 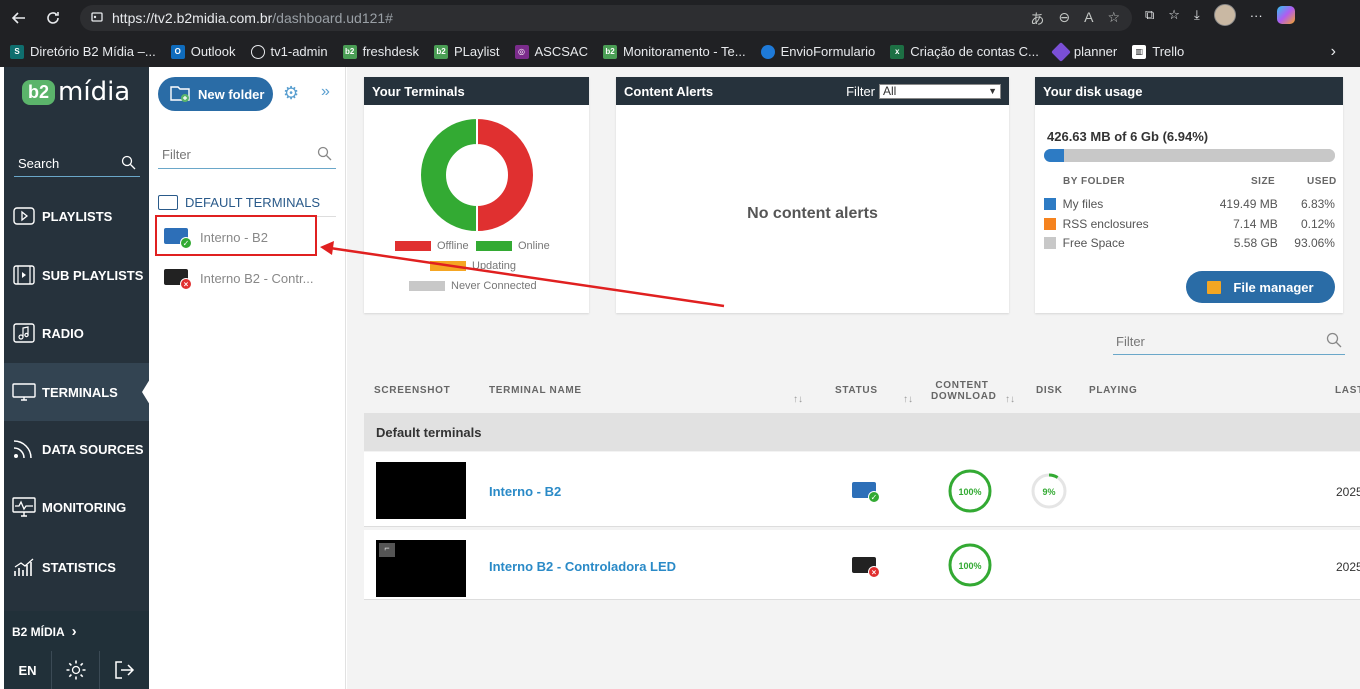 What do you see at coordinates (866, 567) in the screenshot?
I see `monitor-offline-icon: ×` at bounding box center [866, 567].